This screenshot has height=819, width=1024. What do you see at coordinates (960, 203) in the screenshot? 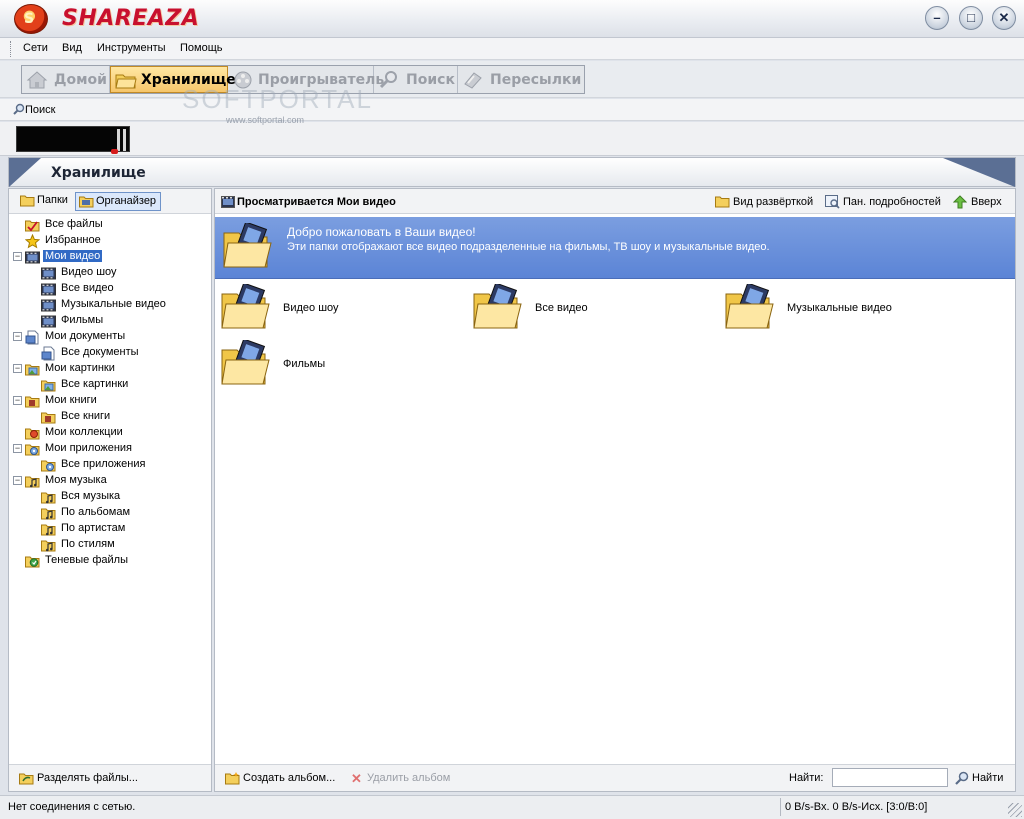
I see `up-arrow-icon` at bounding box center [960, 203].